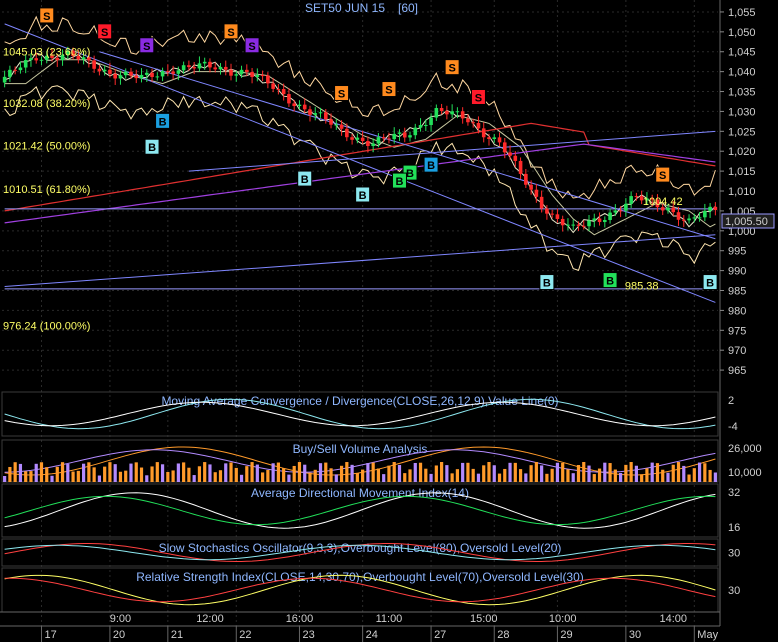 The image size is (778, 642). I want to click on x-date-label: 22, so click(245, 635).